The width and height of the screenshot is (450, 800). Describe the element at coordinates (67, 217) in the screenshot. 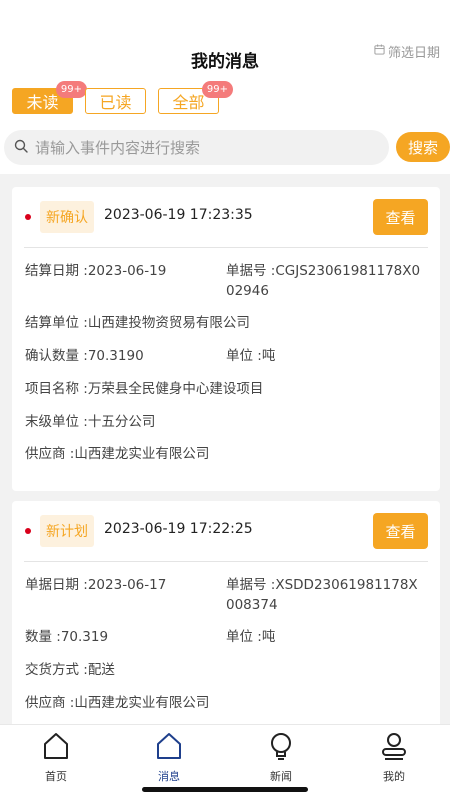

I see `message-type-tag: 新确认` at that location.